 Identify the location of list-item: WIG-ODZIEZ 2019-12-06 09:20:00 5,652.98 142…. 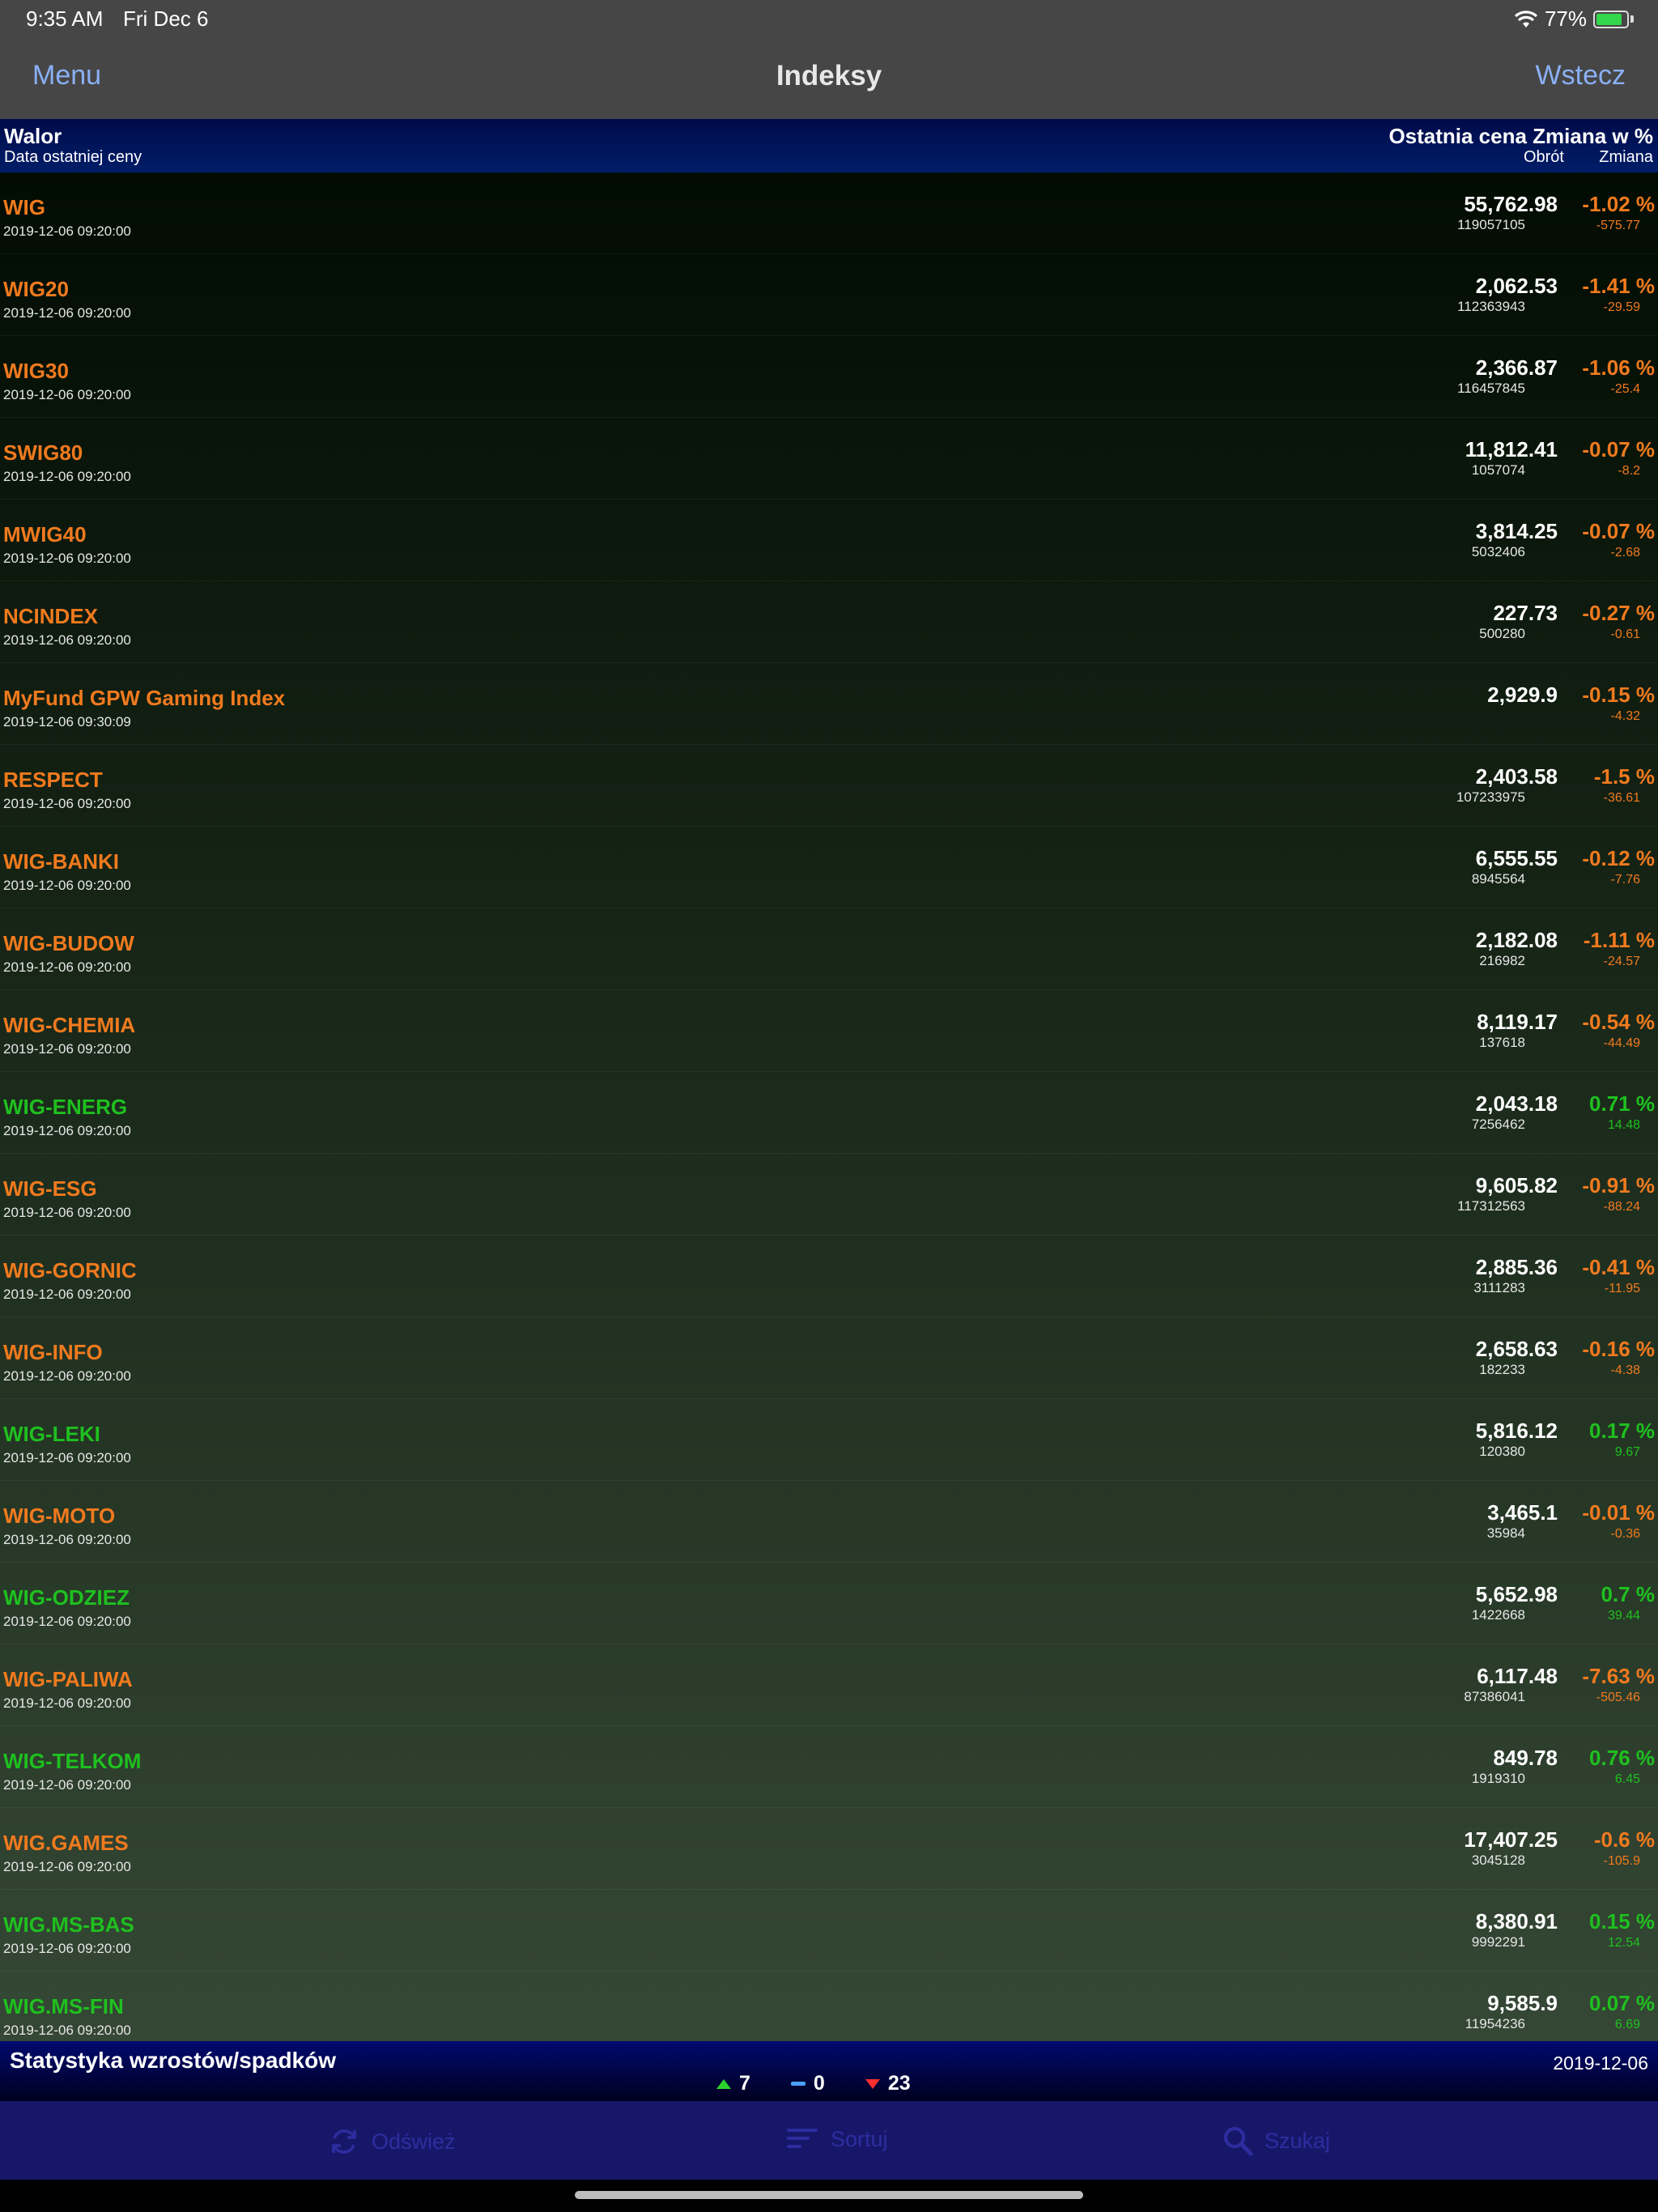
(829, 1604).